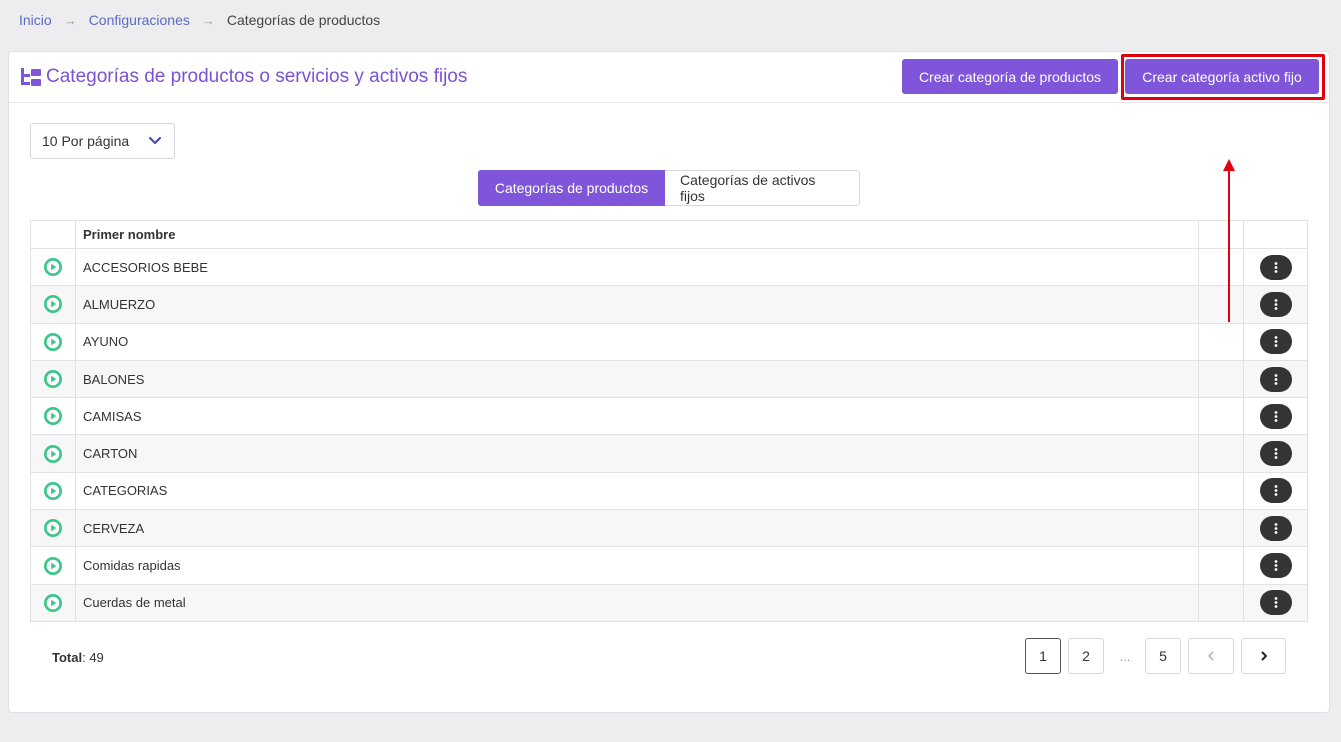 The width and height of the screenshot is (1341, 742). What do you see at coordinates (762, 188) in the screenshot?
I see `tab-asset-categories: Categorías de activos fijos` at bounding box center [762, 188].